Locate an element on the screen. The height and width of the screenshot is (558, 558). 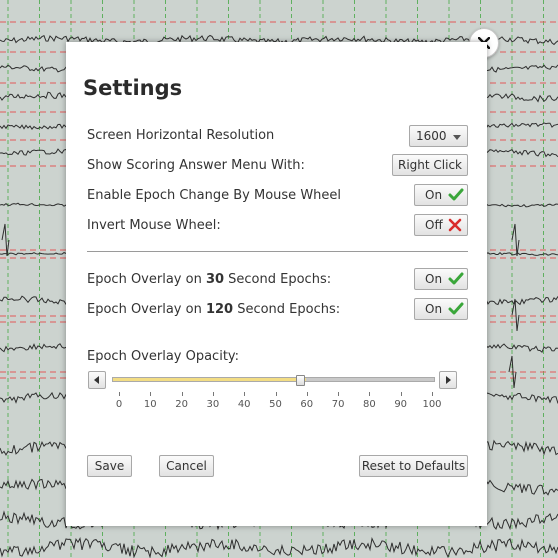
resolution-select: 1600 is located at coordinates (438, 136).